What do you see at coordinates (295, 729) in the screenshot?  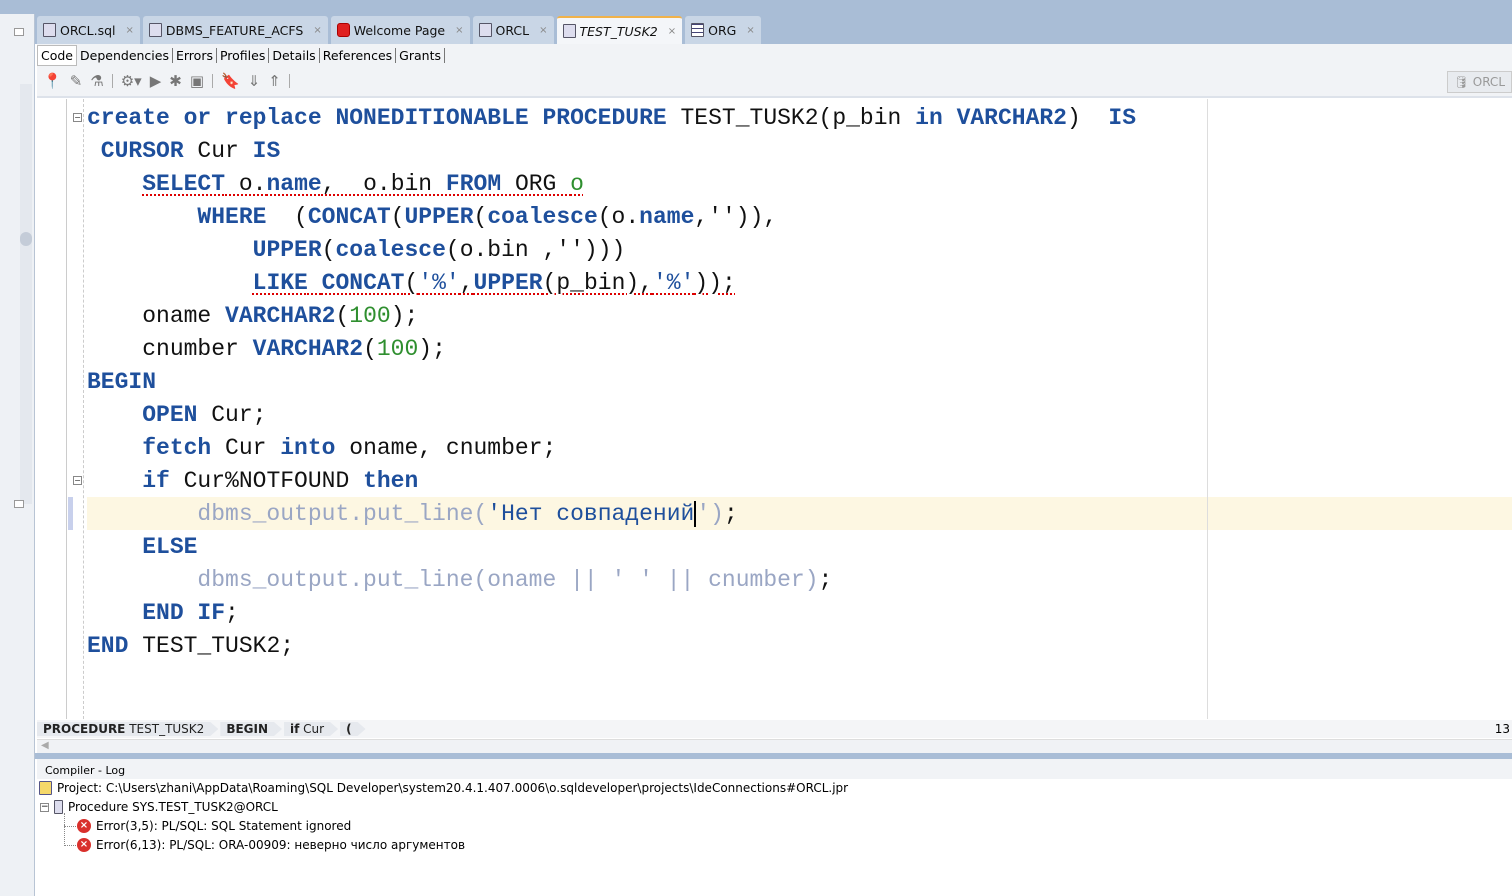 I see `breadcrumb-keyword: if` at bounding box center [295, 729].